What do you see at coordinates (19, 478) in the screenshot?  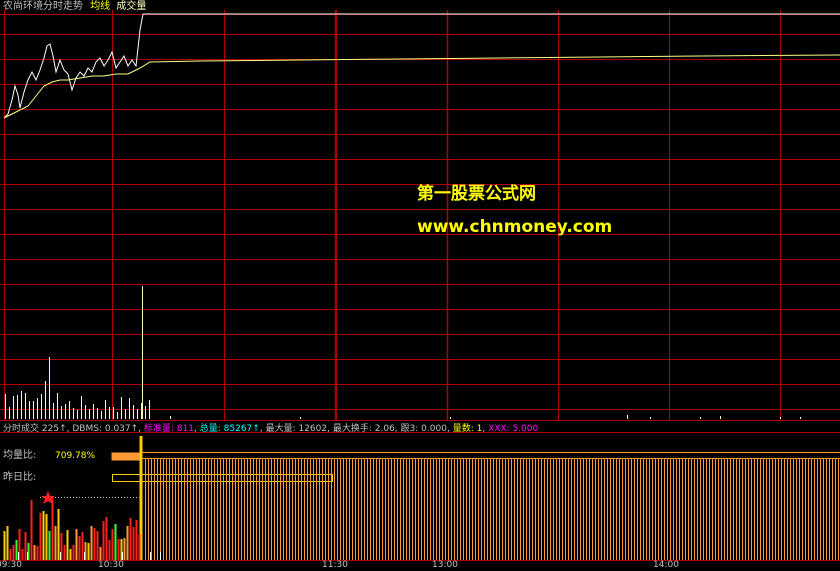 I see `yesterday-ratio-label: 昨日比:` at bounding box center [19, 478].